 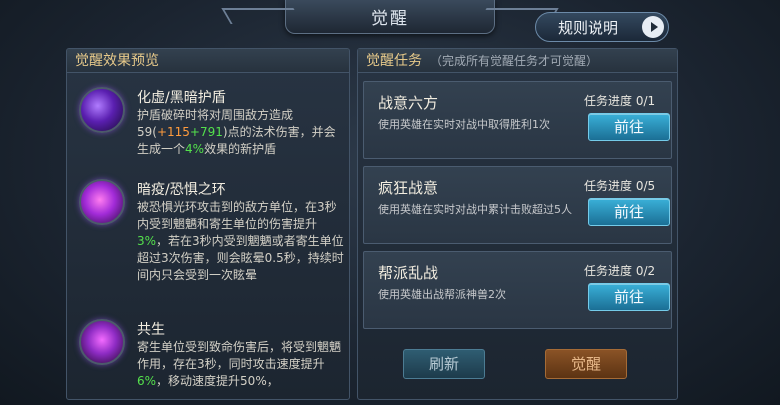 I want to click on page-title: 觉醒, so click(x=390, y=19).